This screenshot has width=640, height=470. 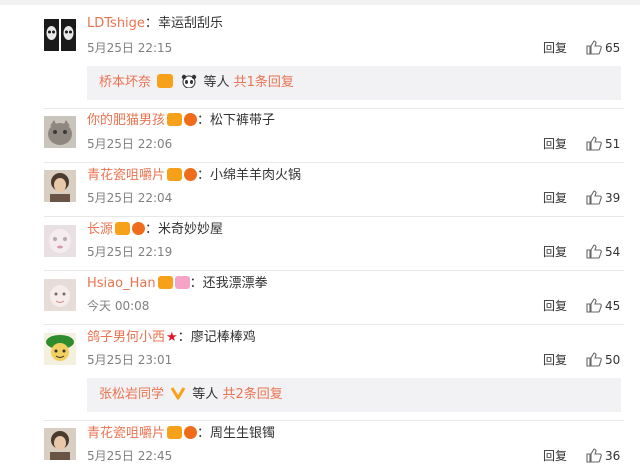 I want to click on username: 长源, so click(x=100, y=229).